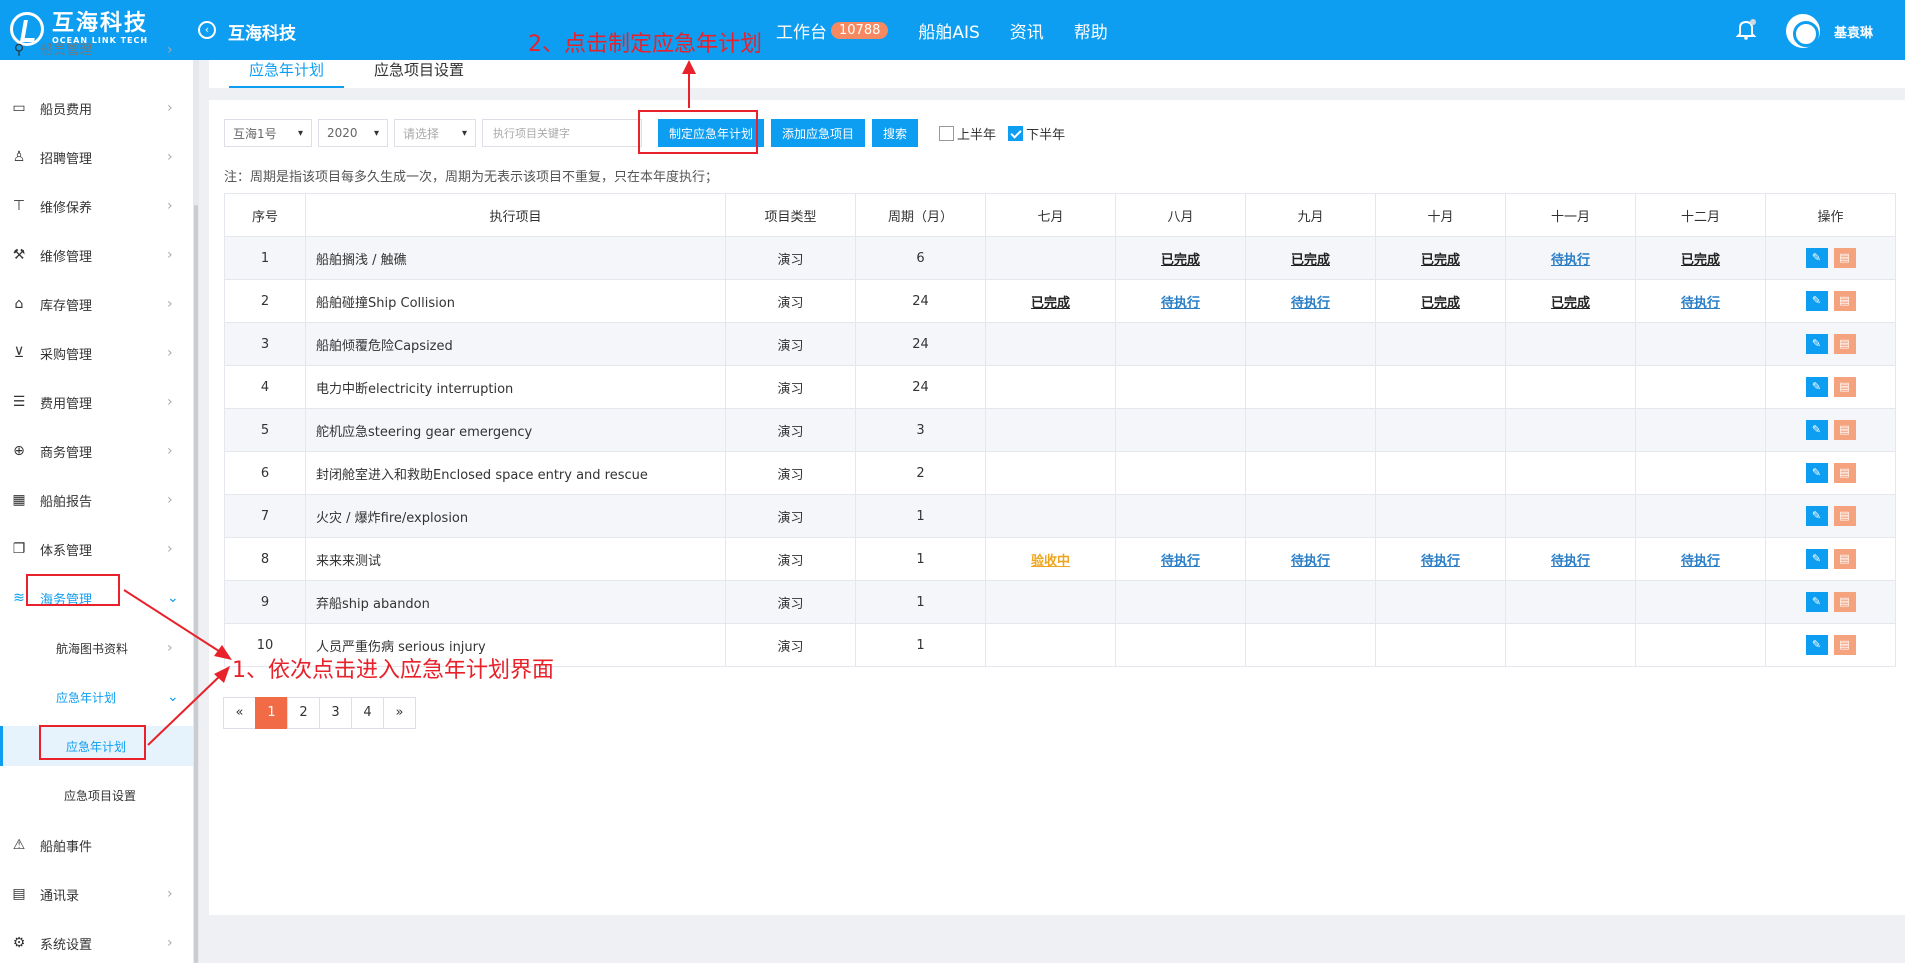 The image size is (1905, 963). Describe the element at coordinates (96, 845) in the screenshot. I see `sidebar-item-ship-event: ⚠ 船舶事件` at that location.